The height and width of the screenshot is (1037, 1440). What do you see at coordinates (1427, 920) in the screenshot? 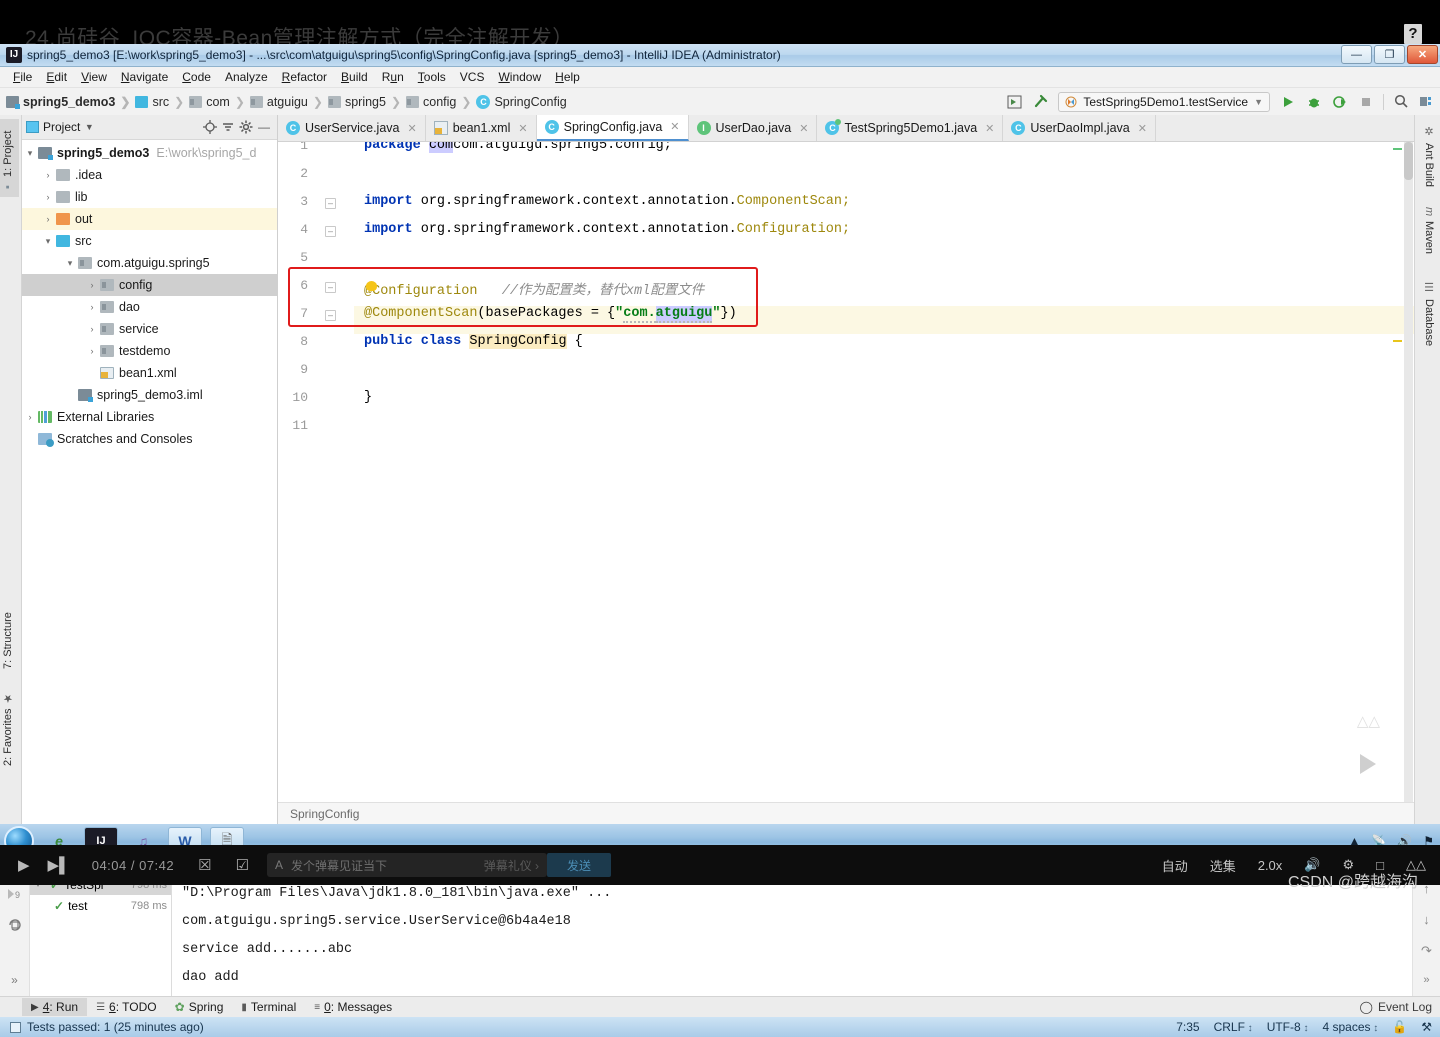
I see `scroll-down-icon: ↓` at bounding box center [1427, 920].